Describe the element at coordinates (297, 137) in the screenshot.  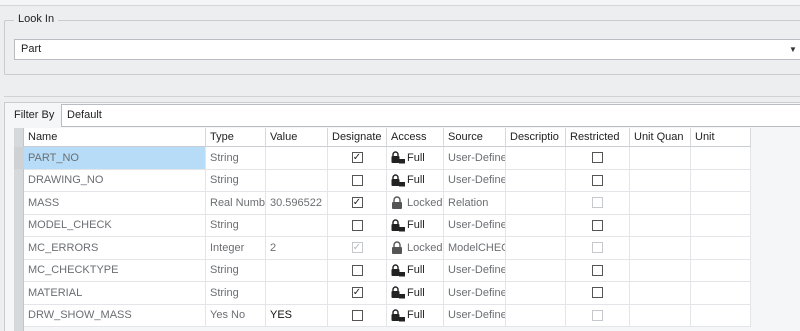
I see `column-header-value: Value` at that location.